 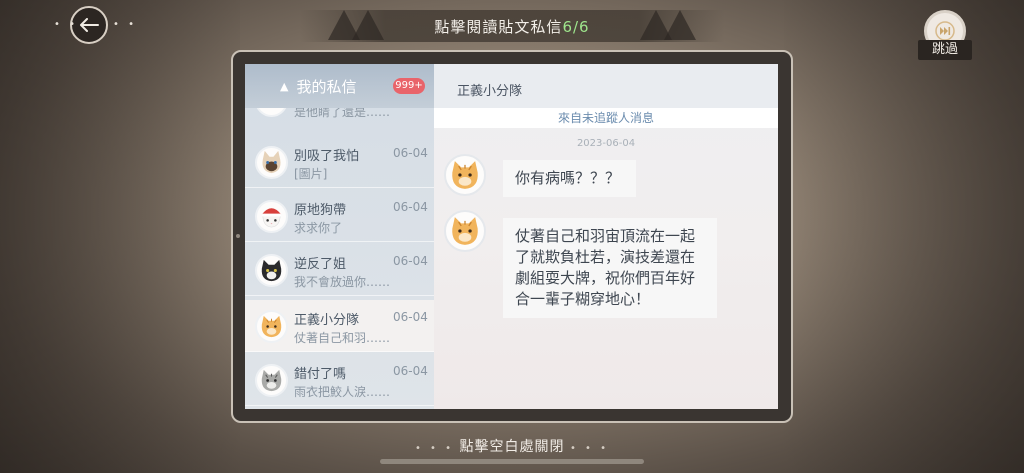 What do you see at coordinates (576, 26) in the screenshot?
I see `progress-counter: 6/6` at bounding box center [576, 26].